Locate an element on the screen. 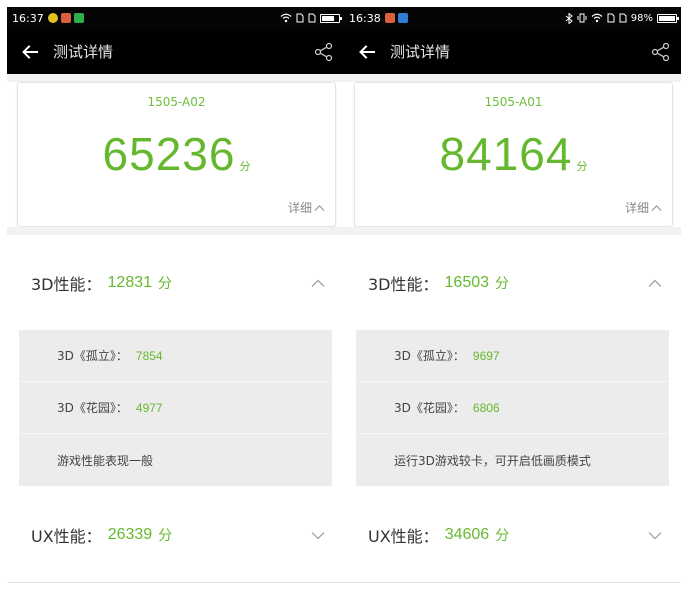 The image size is (689, 593). subtest-row: 3D《花园》： 4977 is located at coordinates (175, 408).